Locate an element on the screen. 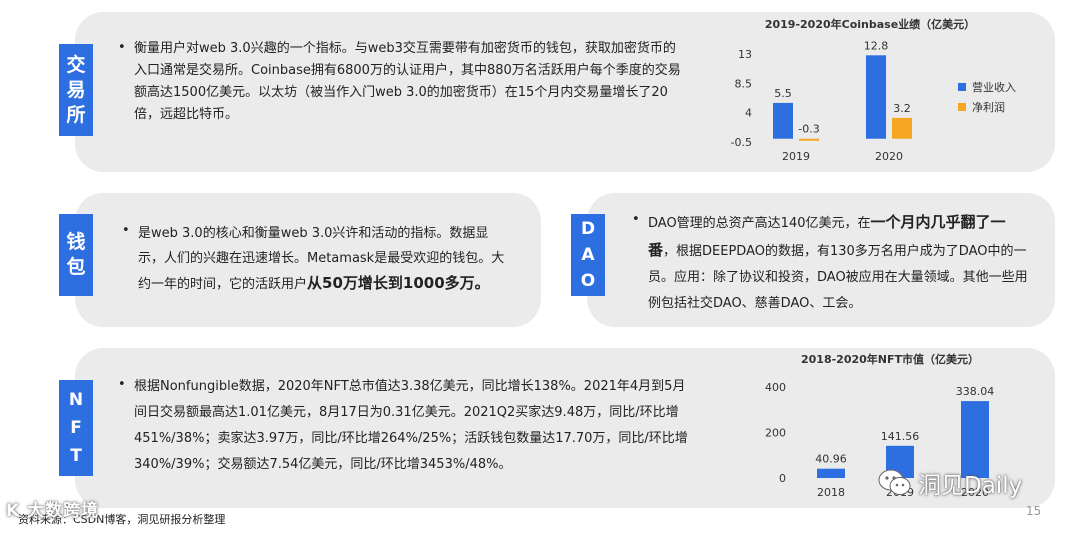 This screenshot has width=1080, height=534. bar-营业收入-2020 is located at coordinates (876, 97).